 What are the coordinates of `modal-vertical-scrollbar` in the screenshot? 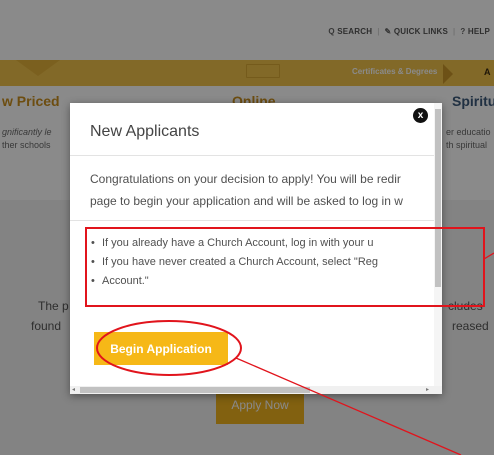 It's located at (438, 244).